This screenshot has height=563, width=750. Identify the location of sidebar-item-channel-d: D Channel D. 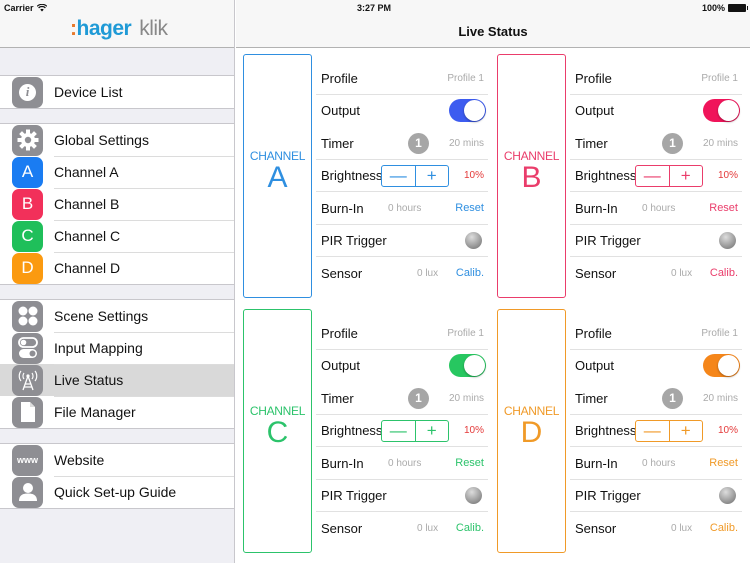
(117, 268).